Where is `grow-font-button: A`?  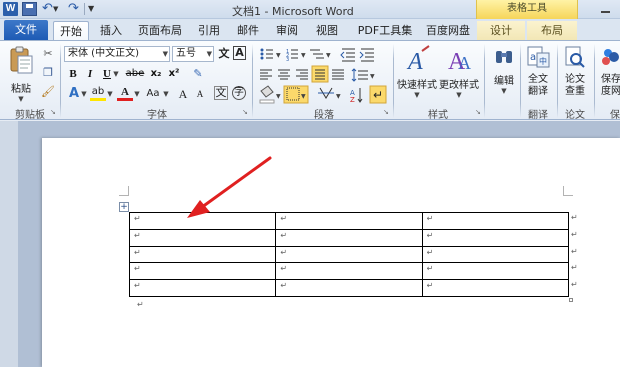 grow-font-button: A is located at coordinates (183, 94).